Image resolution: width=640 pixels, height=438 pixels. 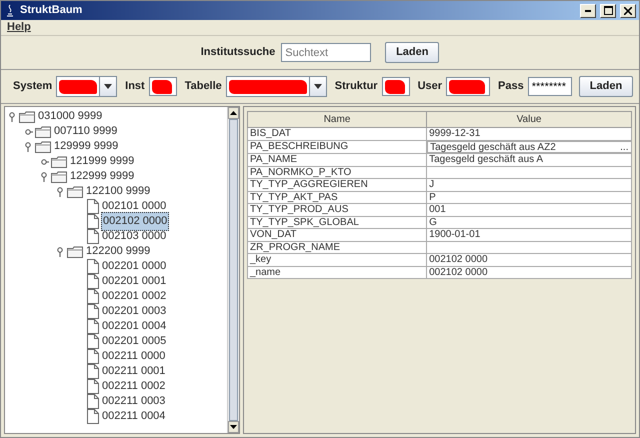 I want to click on tree-item: 122200 9999, so click(x=118, y=251).